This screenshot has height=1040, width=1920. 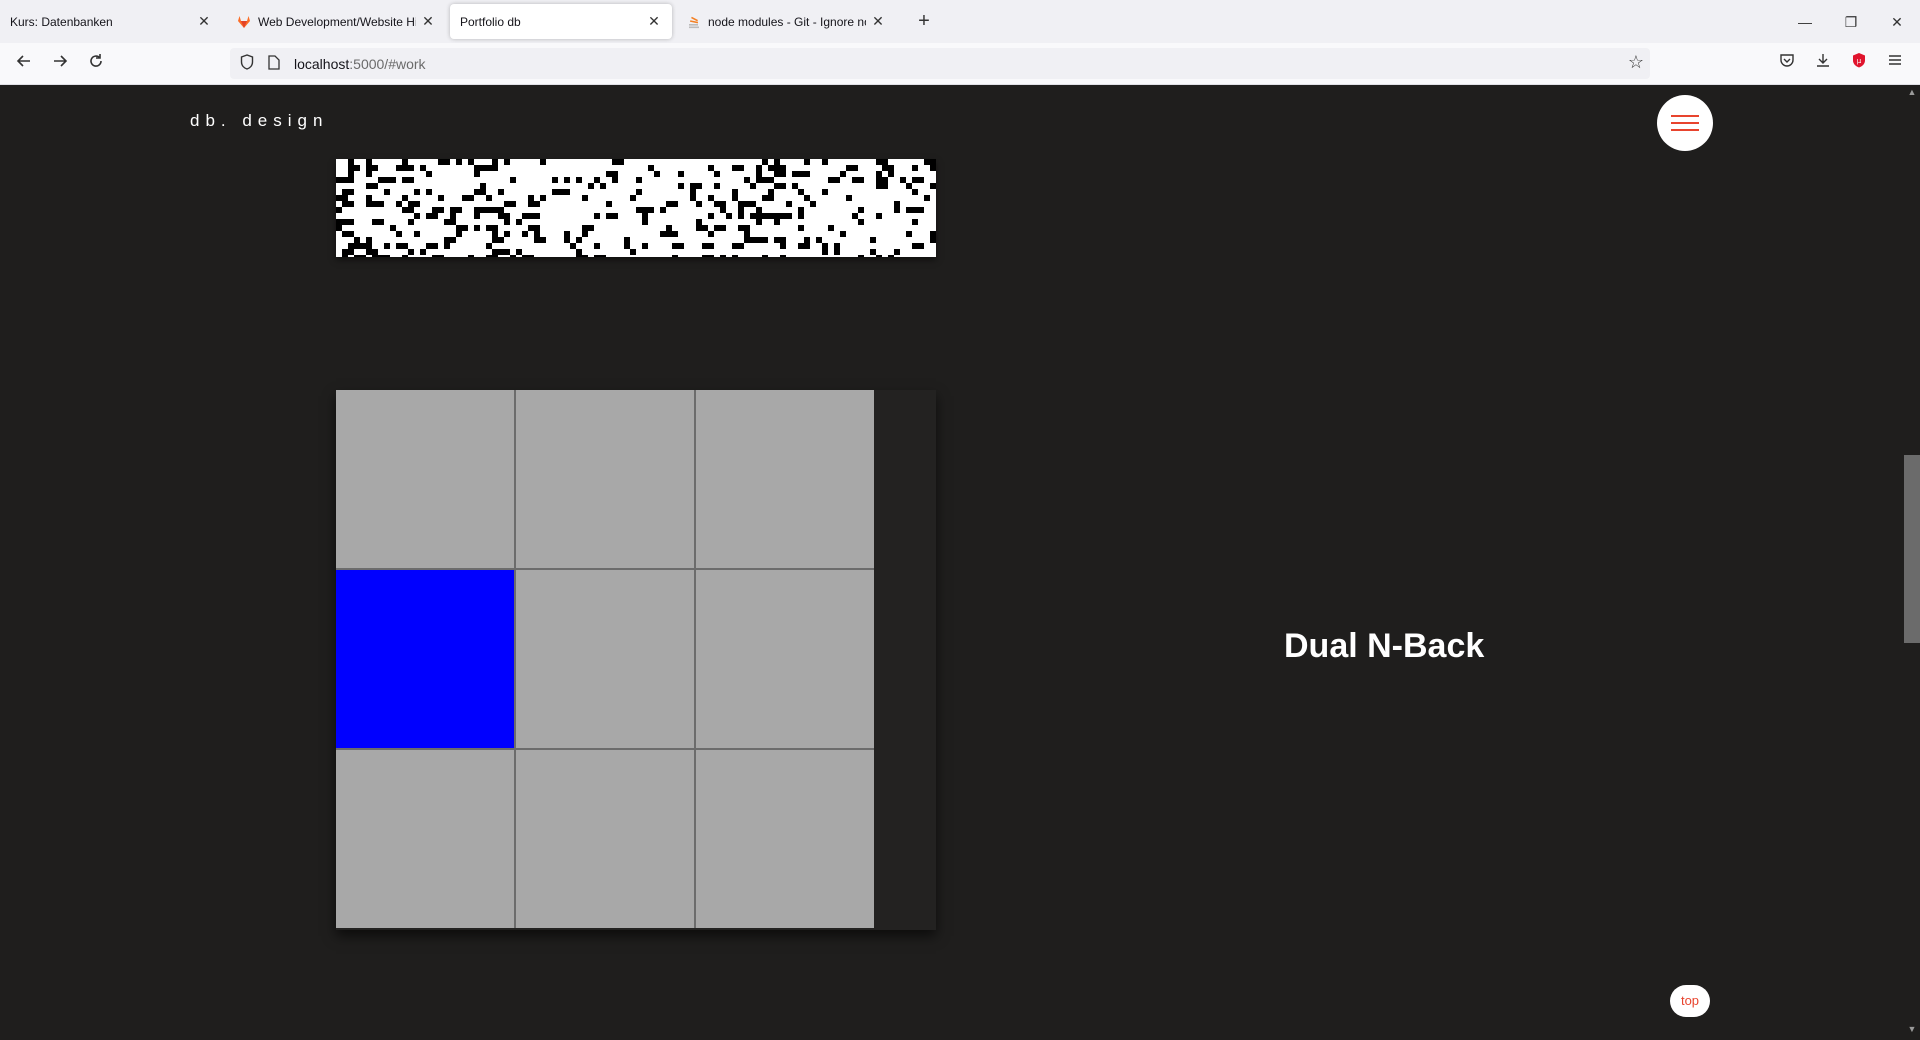 What do you see at coordinates (1805, 22) in the screenshot?
I see `minimize-button: —` at bounding box center [1805, 22].